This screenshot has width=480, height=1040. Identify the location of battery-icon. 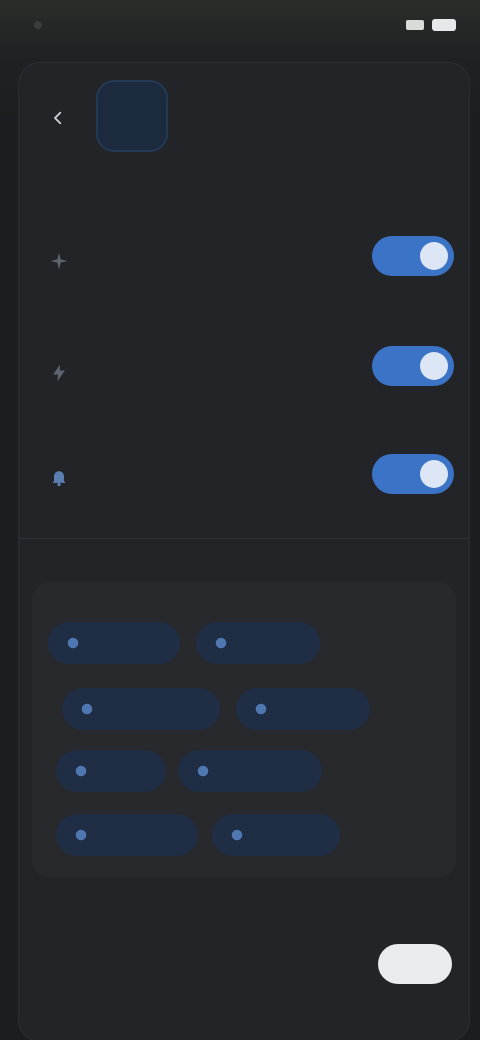
(444, 25).